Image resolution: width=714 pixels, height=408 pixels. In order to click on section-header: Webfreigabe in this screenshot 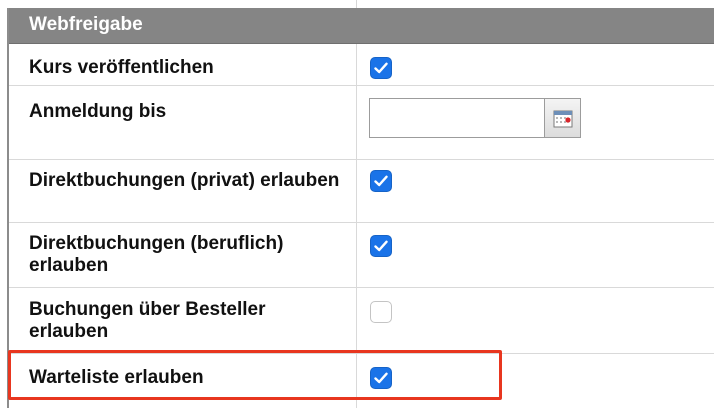, I will do `click(361, 26)`.